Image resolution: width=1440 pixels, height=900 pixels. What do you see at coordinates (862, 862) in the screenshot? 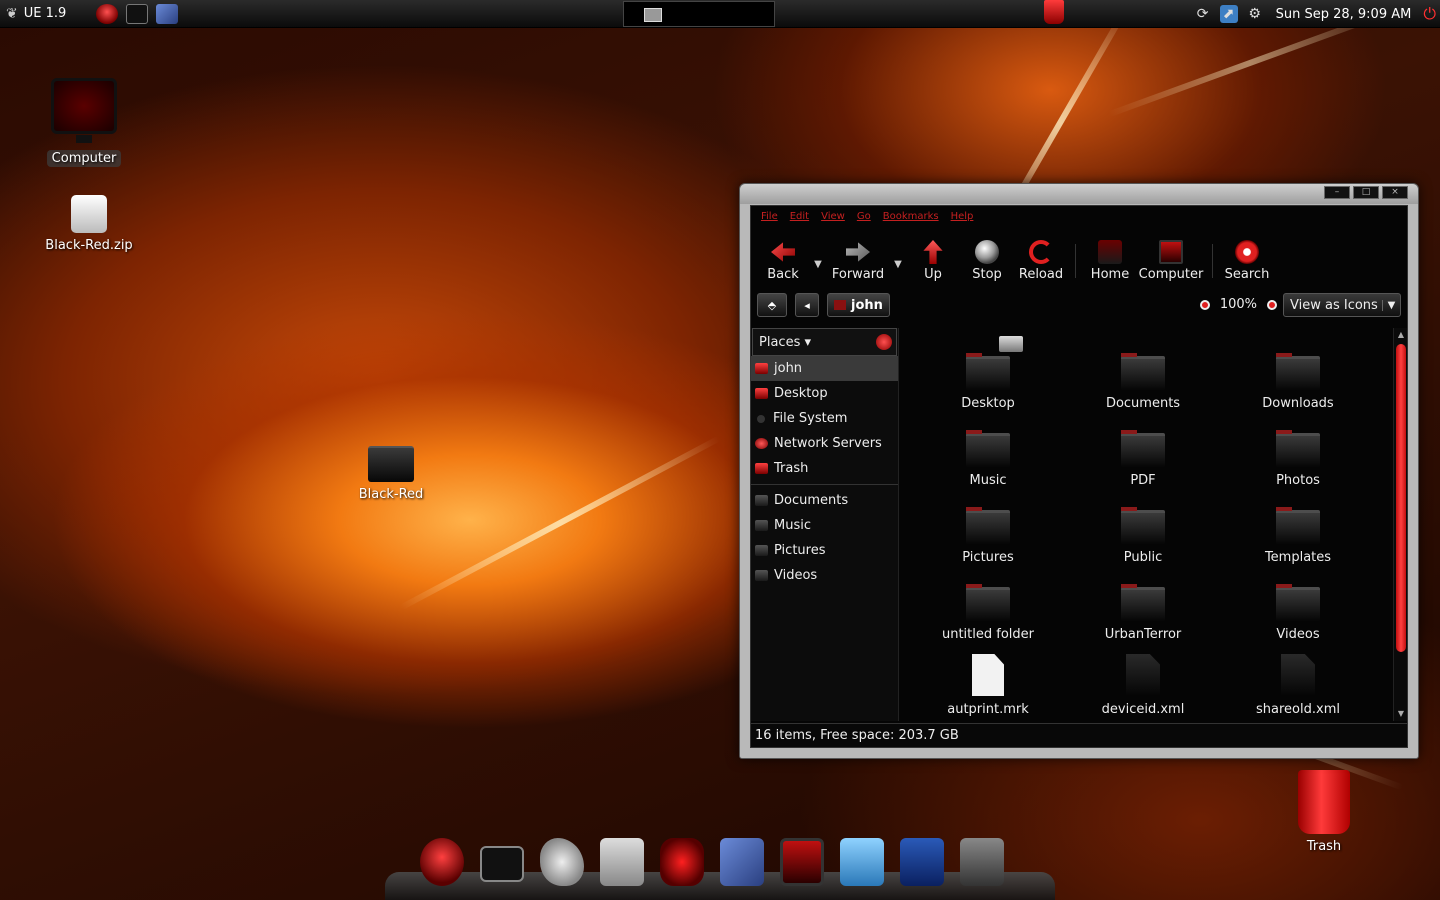
I see `notes-dock-icon` at bounding box center [862, 862].